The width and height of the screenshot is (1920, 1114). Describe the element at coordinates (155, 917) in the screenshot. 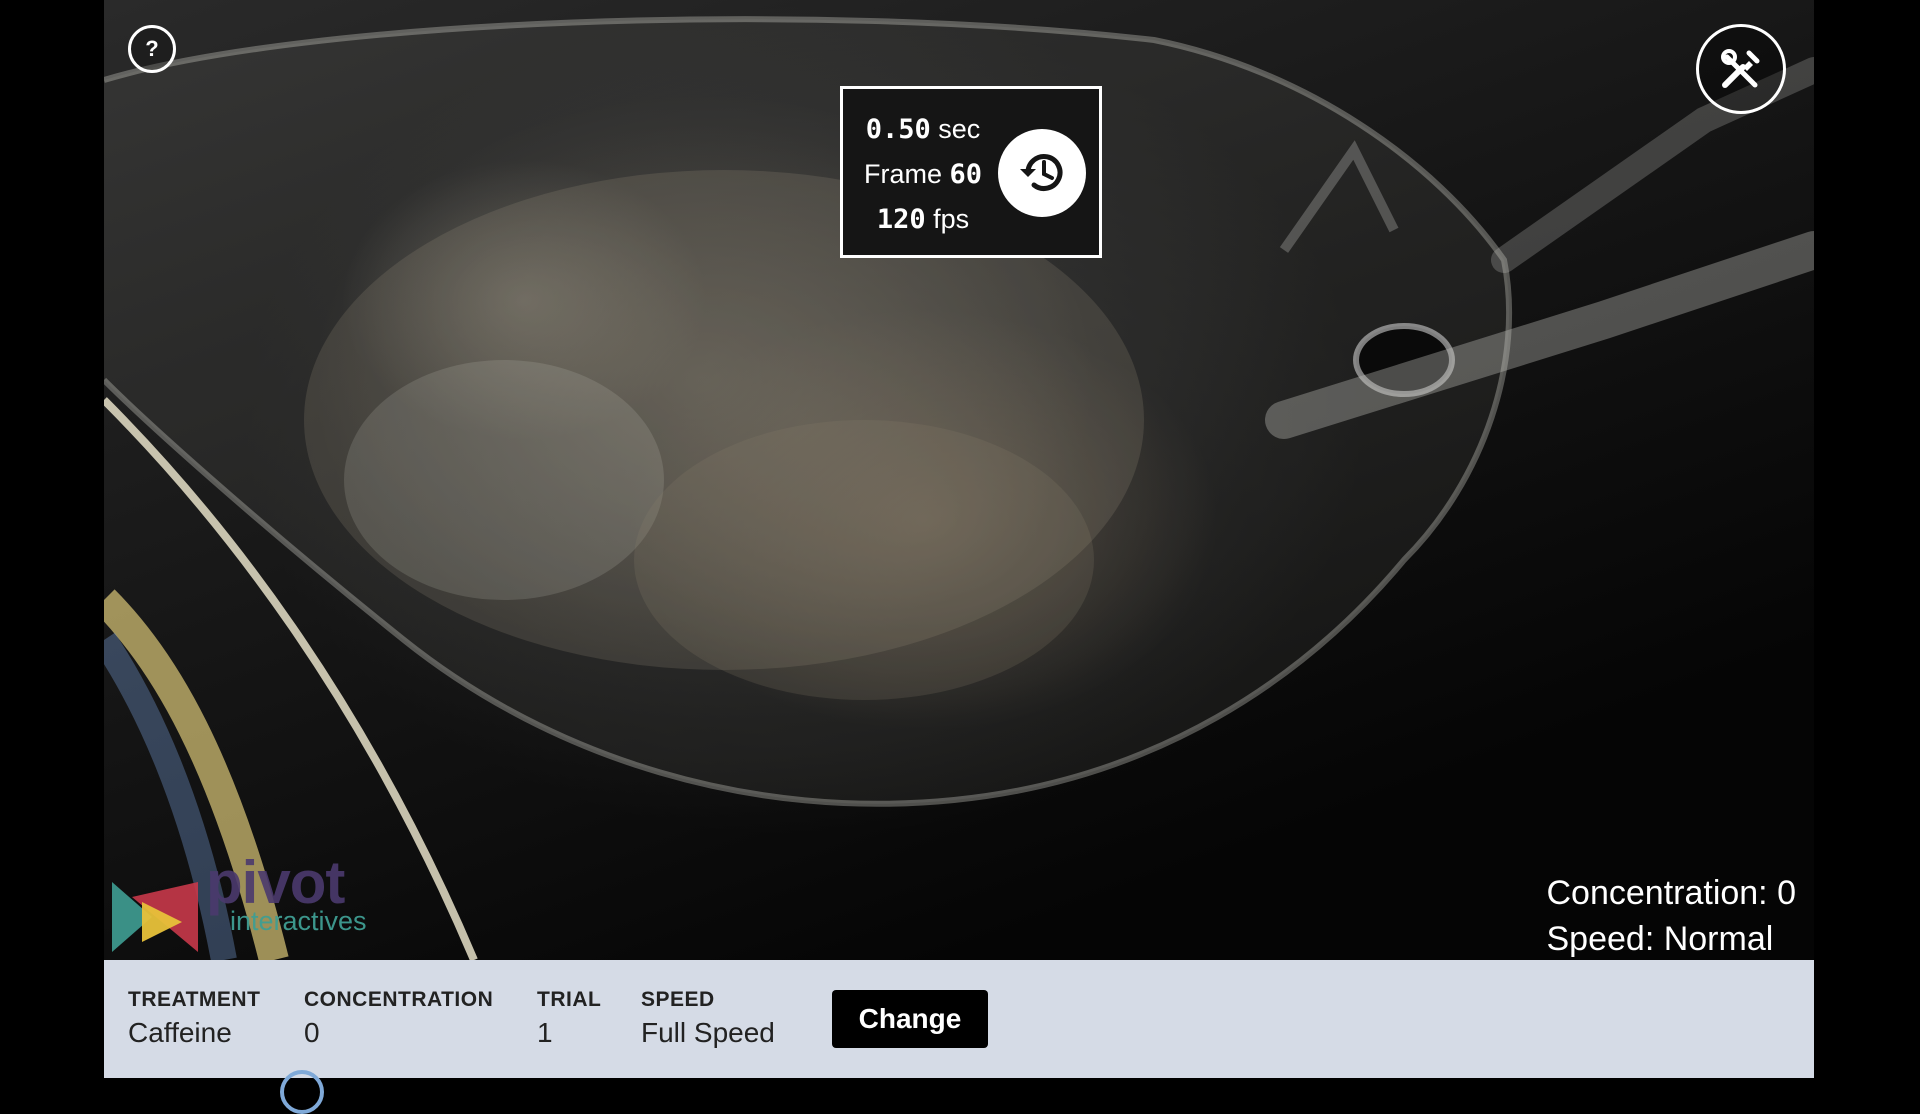

I see `logo-triangles-icon` at that location.